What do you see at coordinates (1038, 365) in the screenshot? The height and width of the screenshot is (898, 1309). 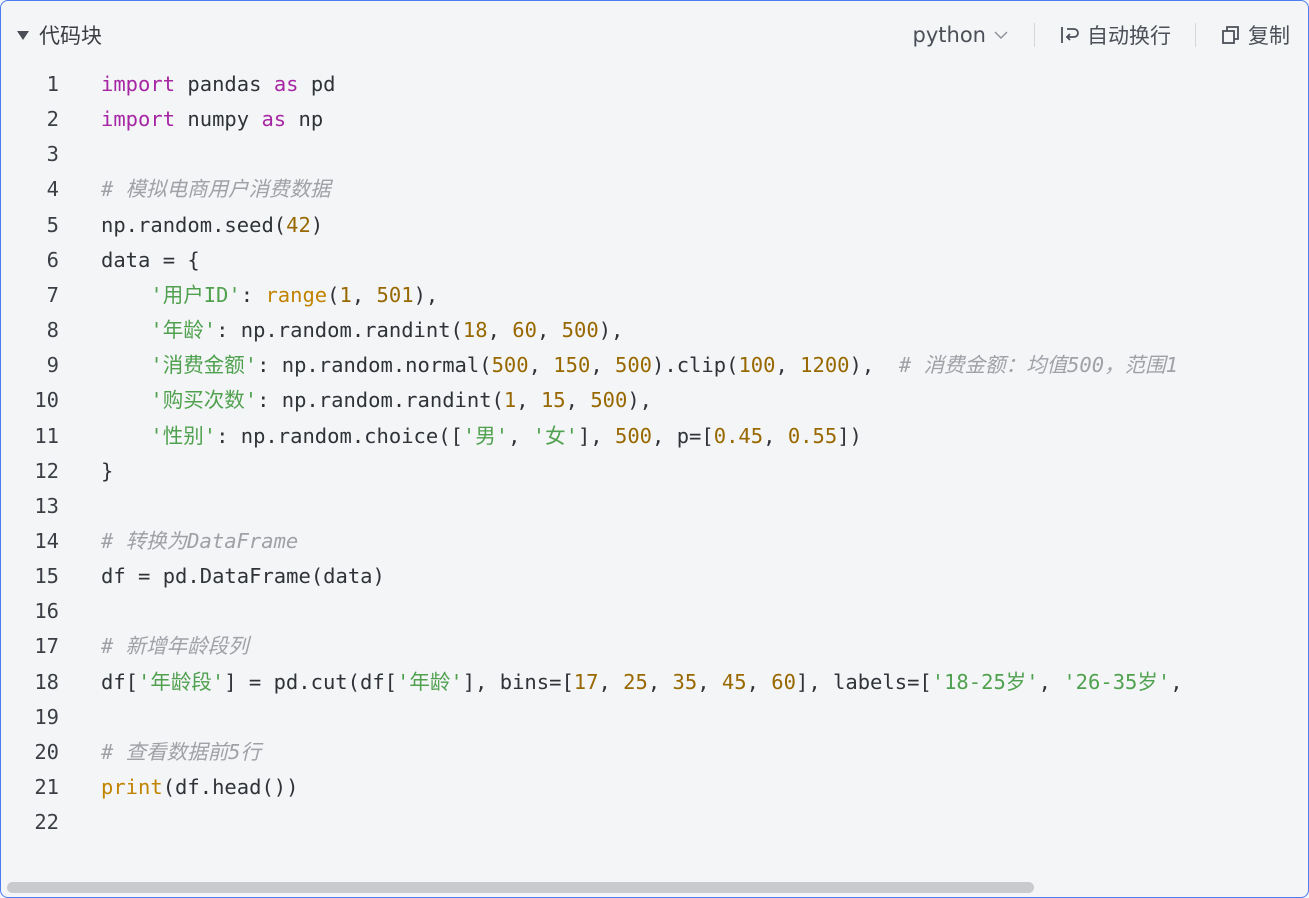 I see `code-token: # 消费金额：均值500，范围1` at bounding box center [1038, 365].